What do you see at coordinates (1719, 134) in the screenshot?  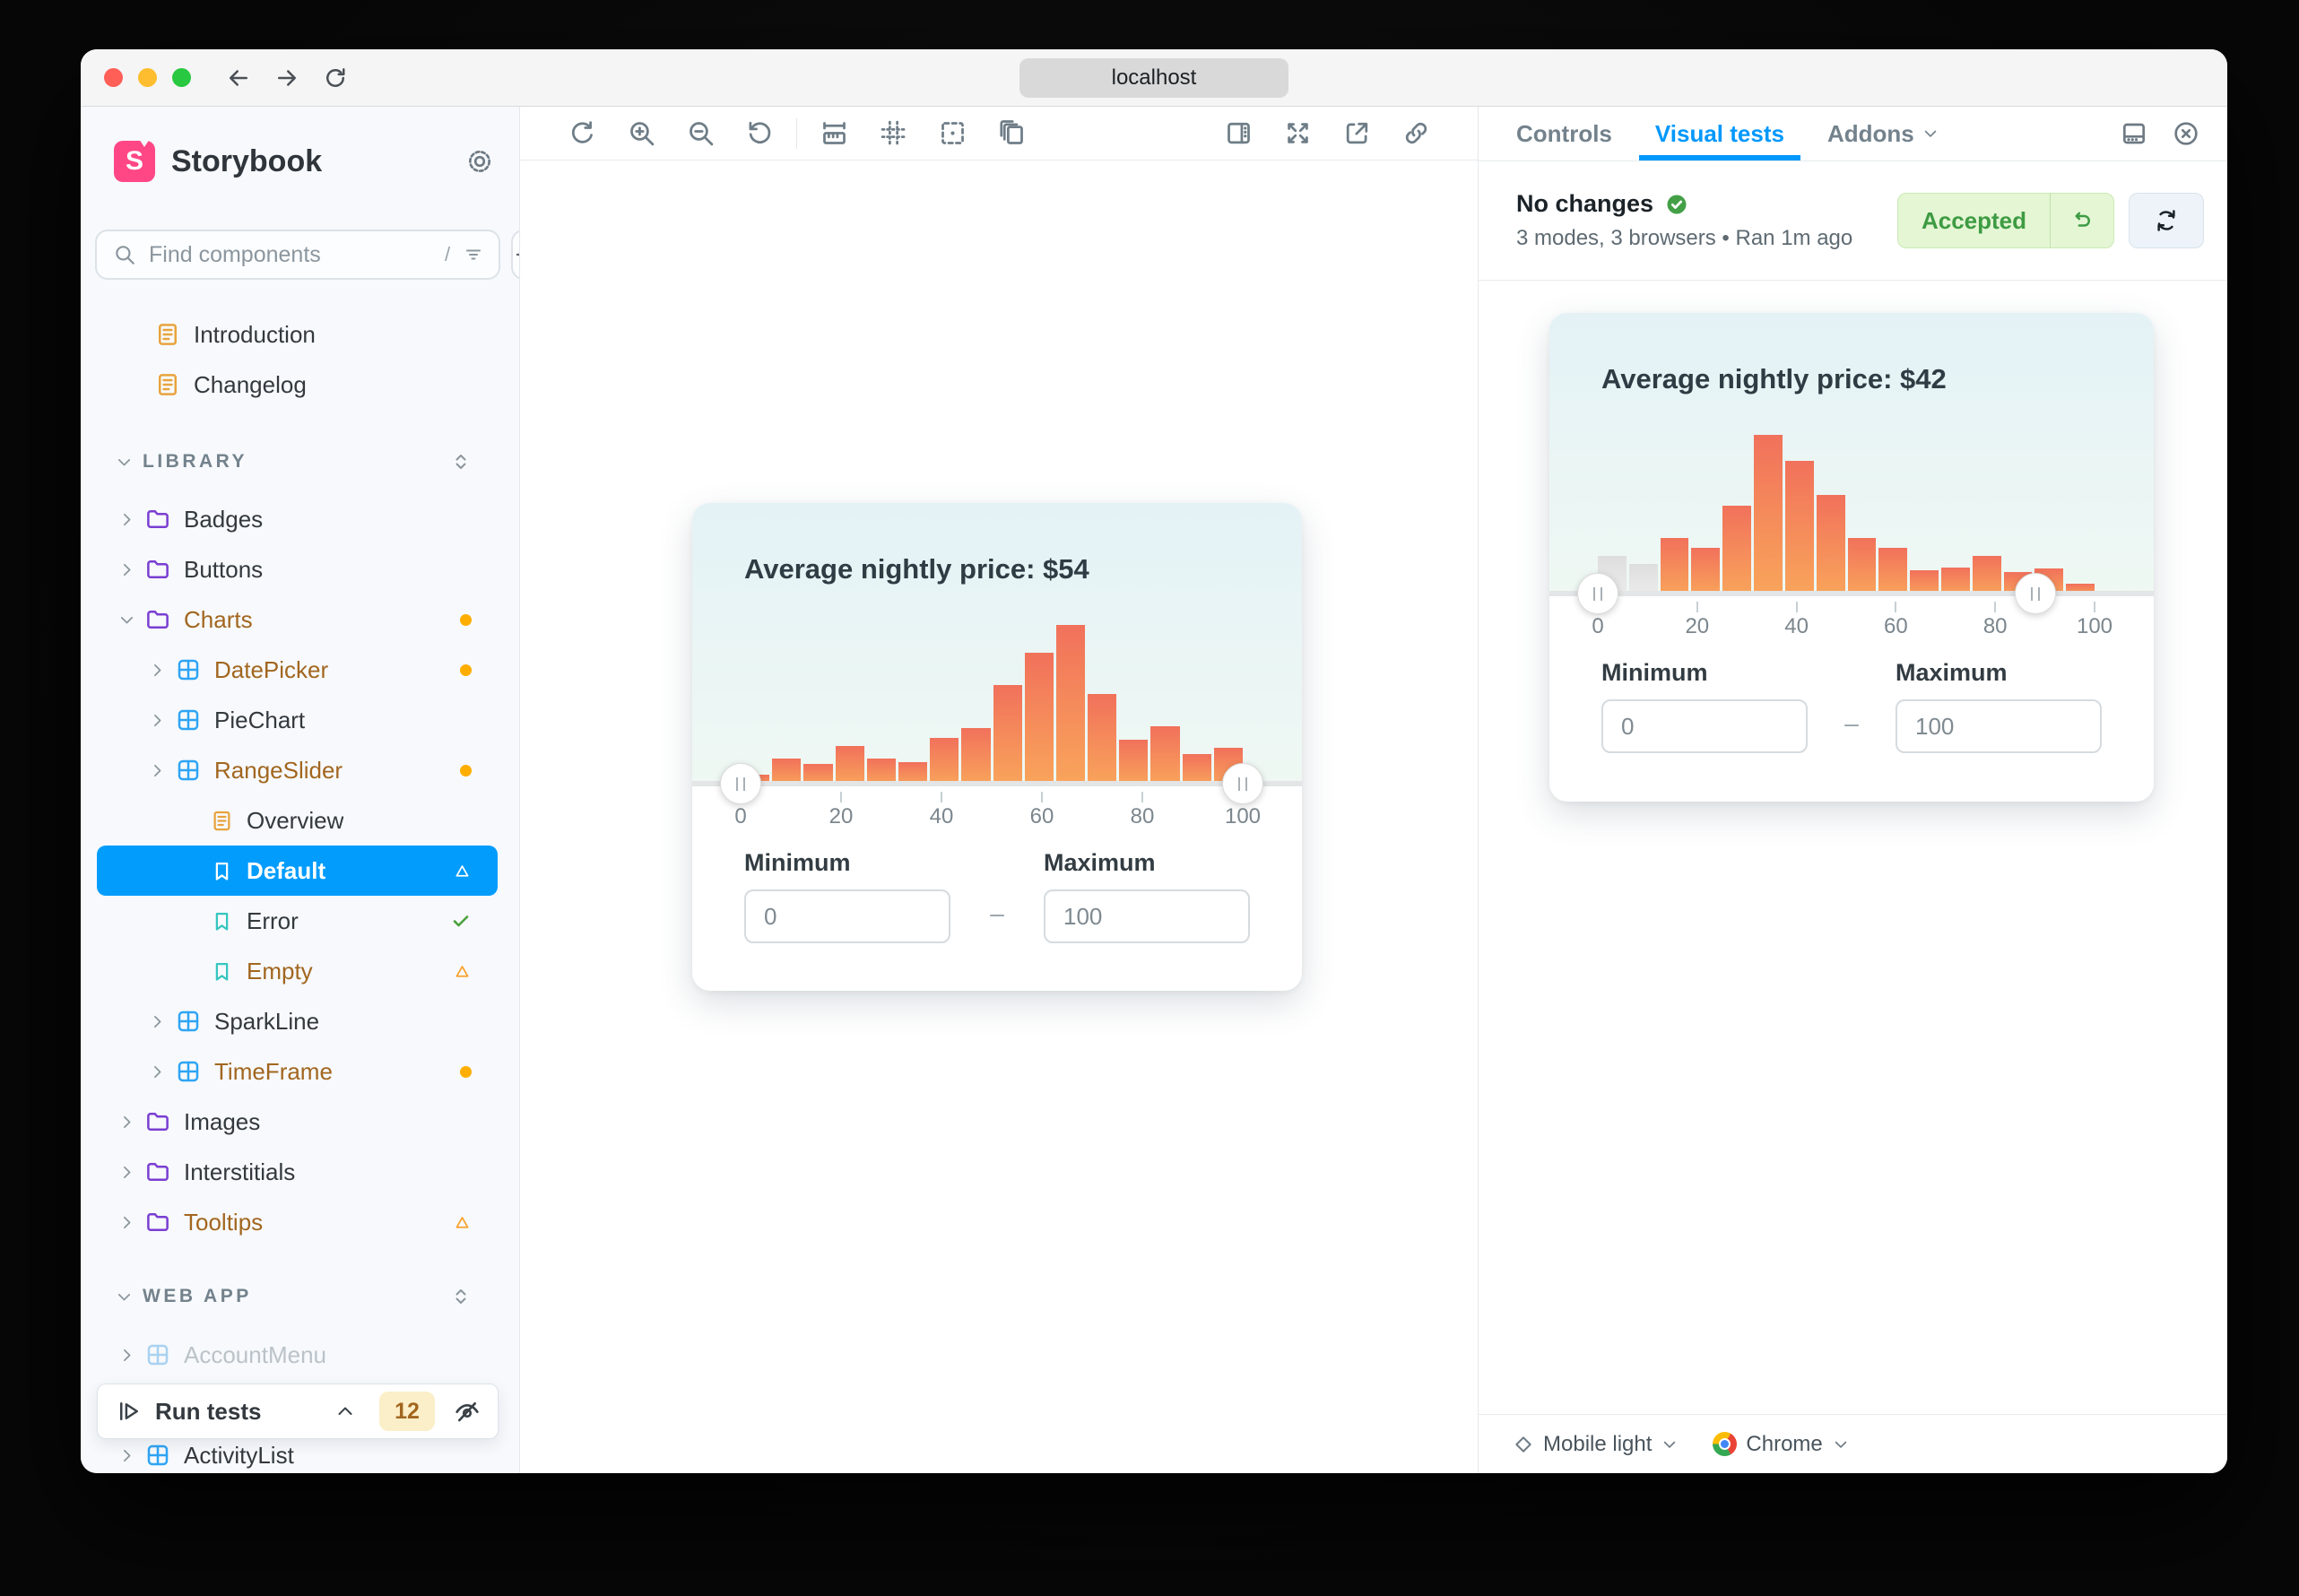 I see `tab-visual-tests: Visual tests` at bounding box center [1719, 134].